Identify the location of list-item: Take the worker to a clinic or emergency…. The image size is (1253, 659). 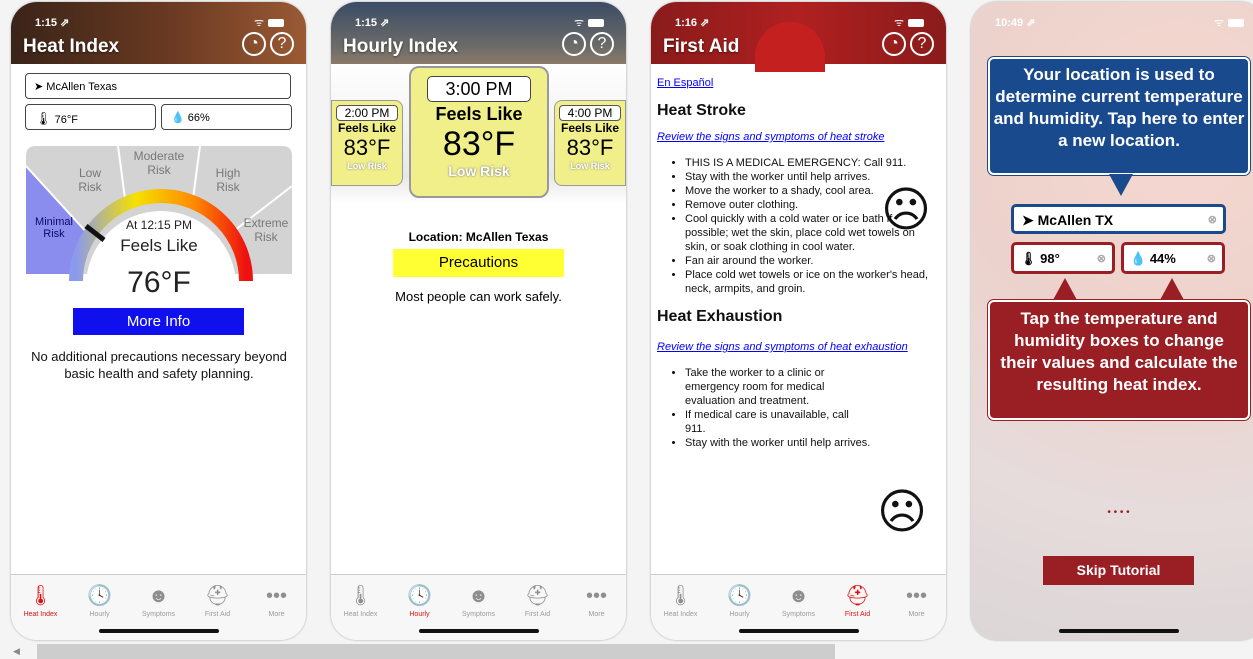
(778, 387).